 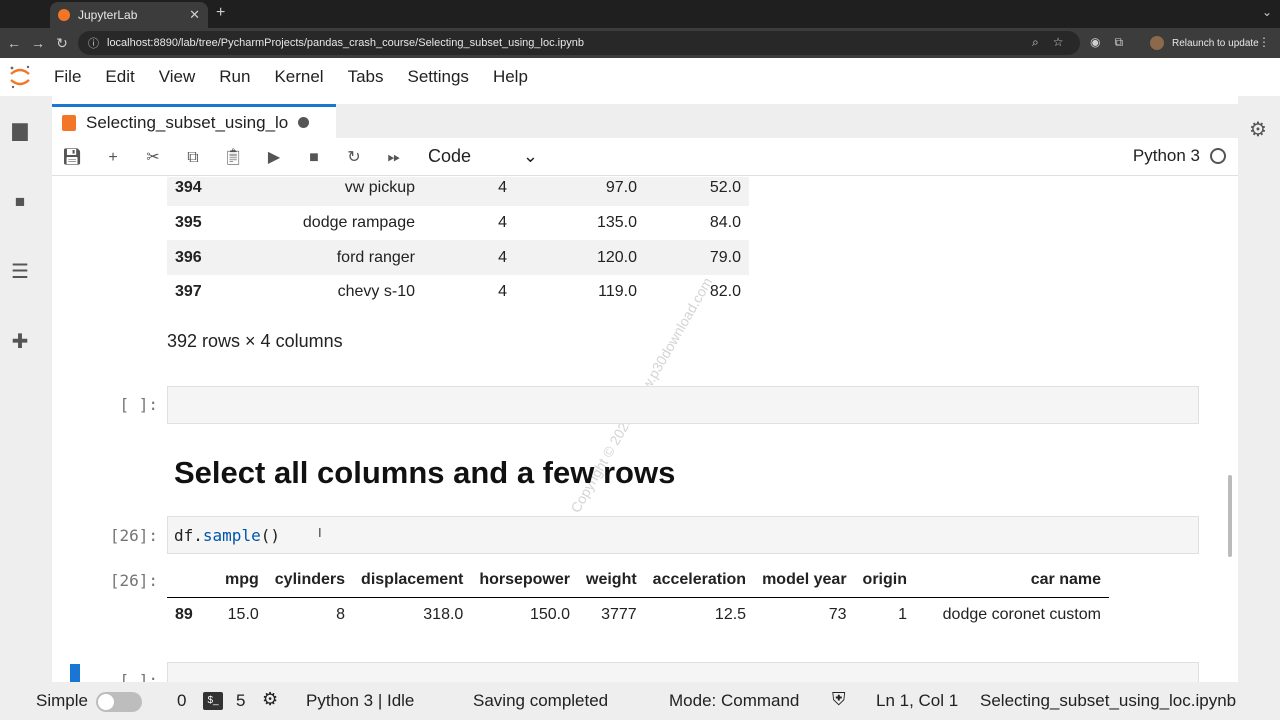 I want to click on empty-code-cell, so click(x=683, y=405).